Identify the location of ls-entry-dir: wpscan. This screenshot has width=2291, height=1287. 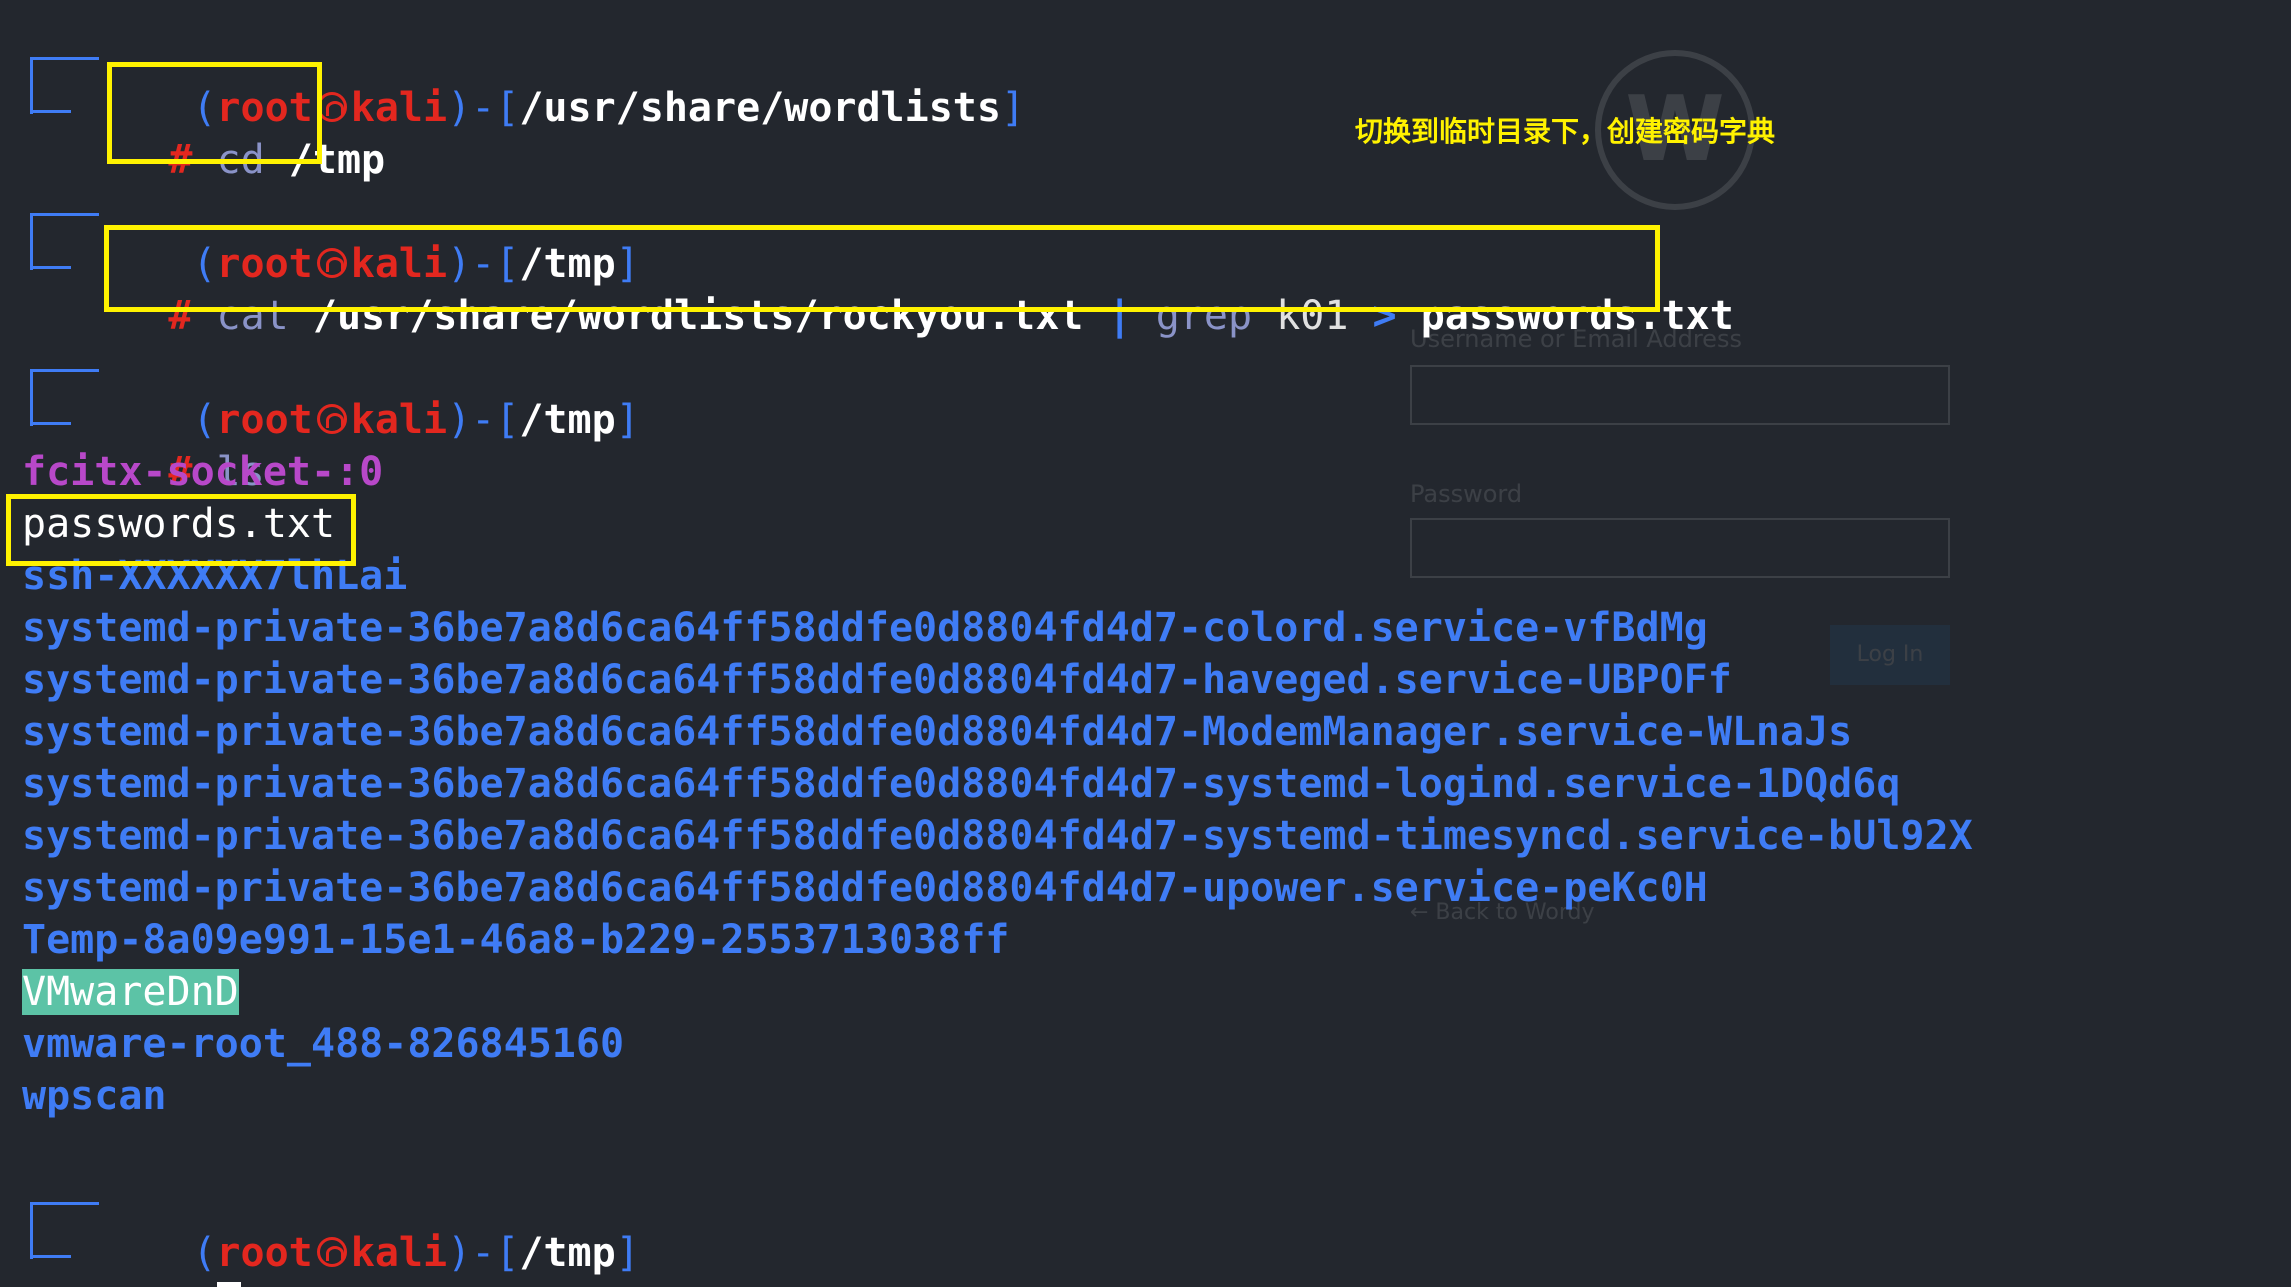
(94, 1096).